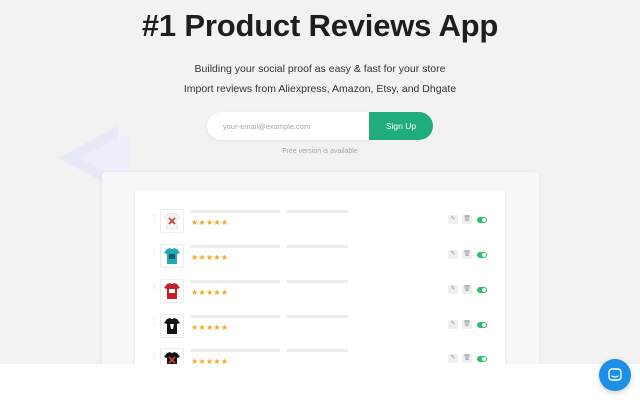 The image size is (640, 400). Describe the element at coordinates (401, 126) in the screenshot. I see `sign-up-button: Sign Up` at that location.